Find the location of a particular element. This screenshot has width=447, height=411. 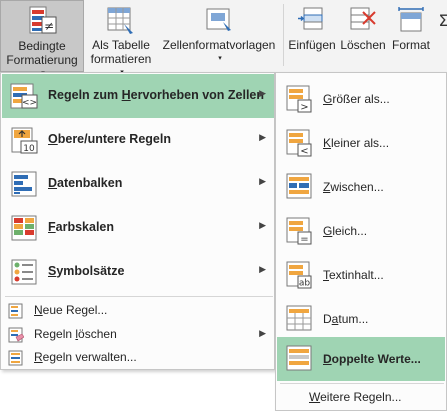

menu-item-clear-rules: Regeln löschen ▶ is located at coordinates (138, 334).